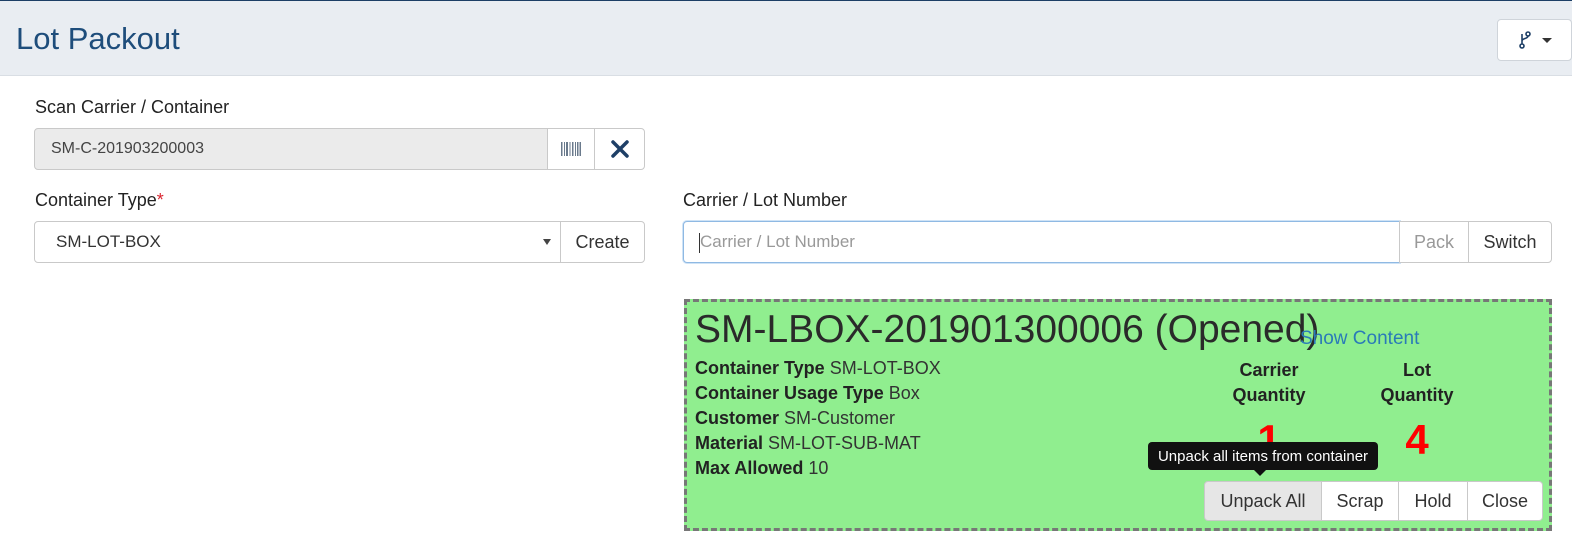 The image size is (1572, 556). I want to click on detail-material: Material SM-LOT-SUB-MAT, so click(808, 443).